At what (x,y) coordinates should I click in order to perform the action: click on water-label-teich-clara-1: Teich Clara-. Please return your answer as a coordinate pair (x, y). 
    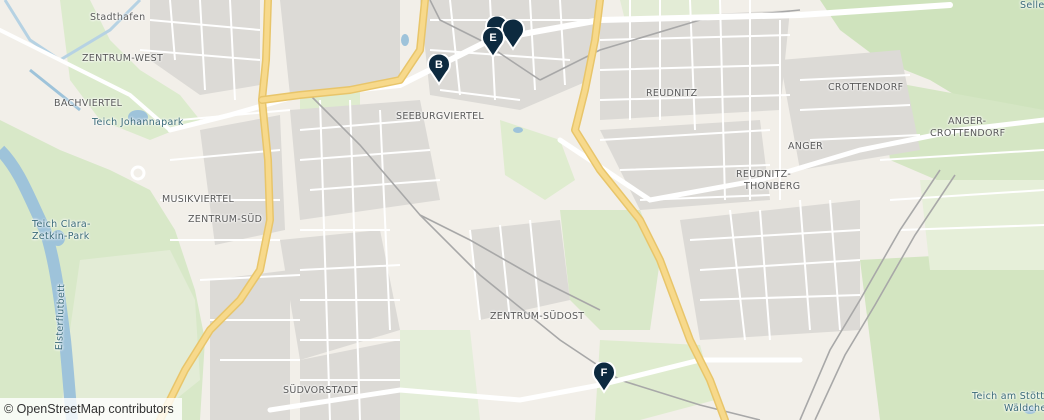
    Looking at the image, I should click on (61, 224).